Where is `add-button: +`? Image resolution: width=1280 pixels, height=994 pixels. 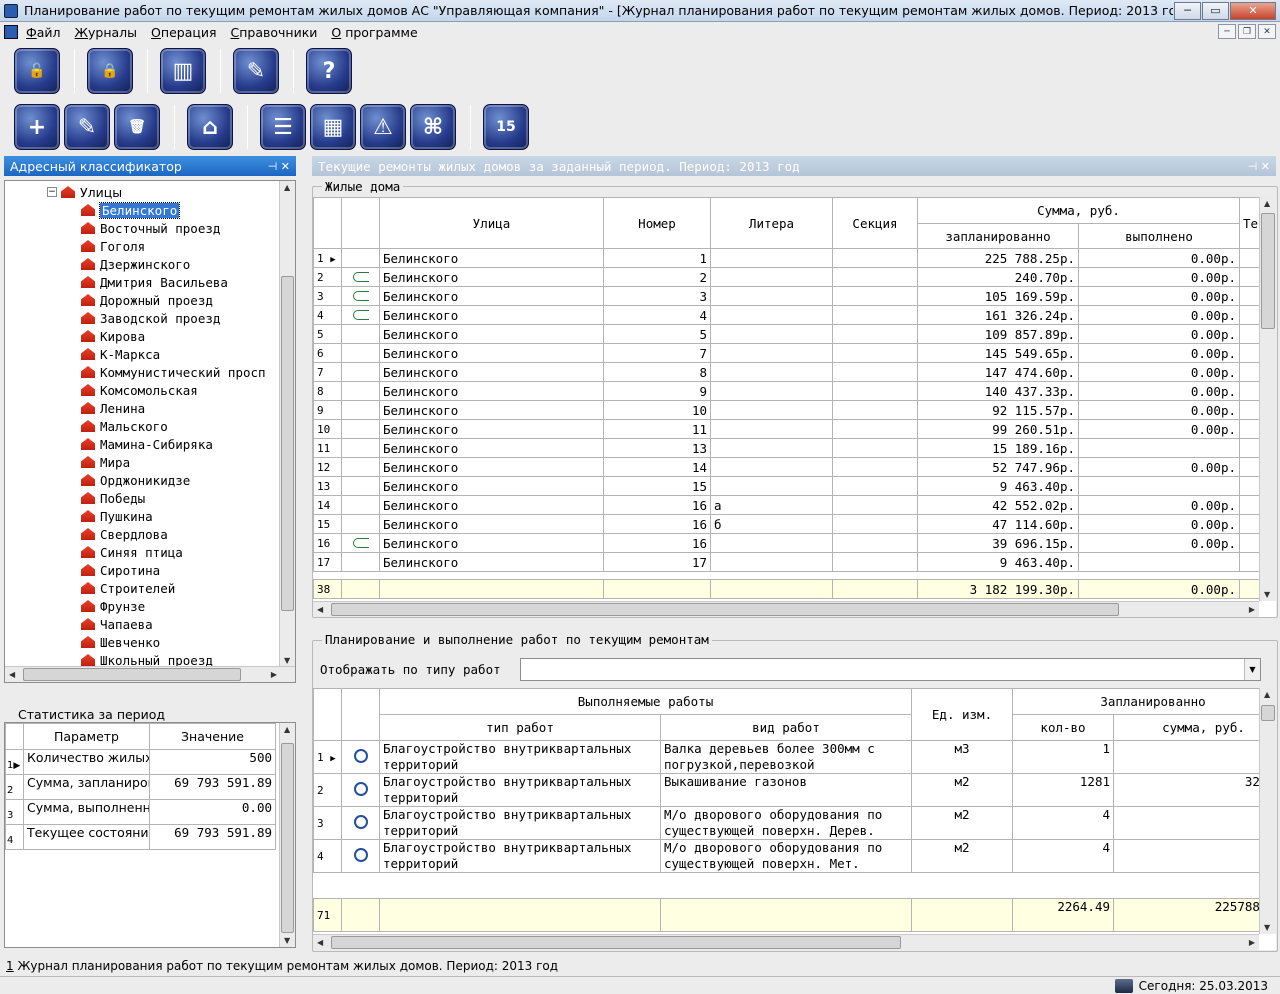
add-button: + is located at coordinates (37, 127).